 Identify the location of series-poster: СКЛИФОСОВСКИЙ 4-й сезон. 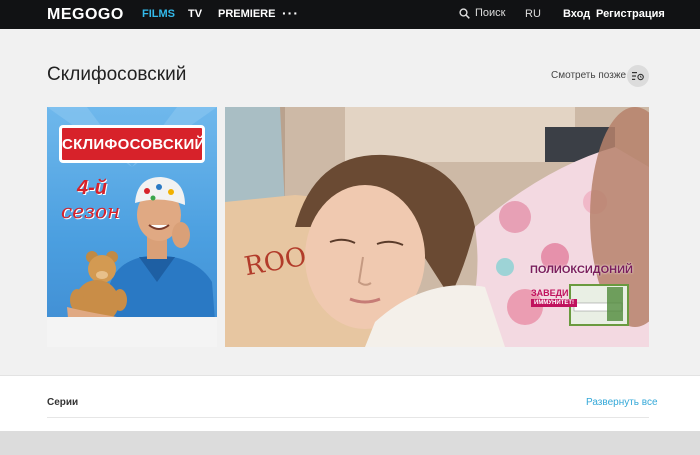
(132, 227).